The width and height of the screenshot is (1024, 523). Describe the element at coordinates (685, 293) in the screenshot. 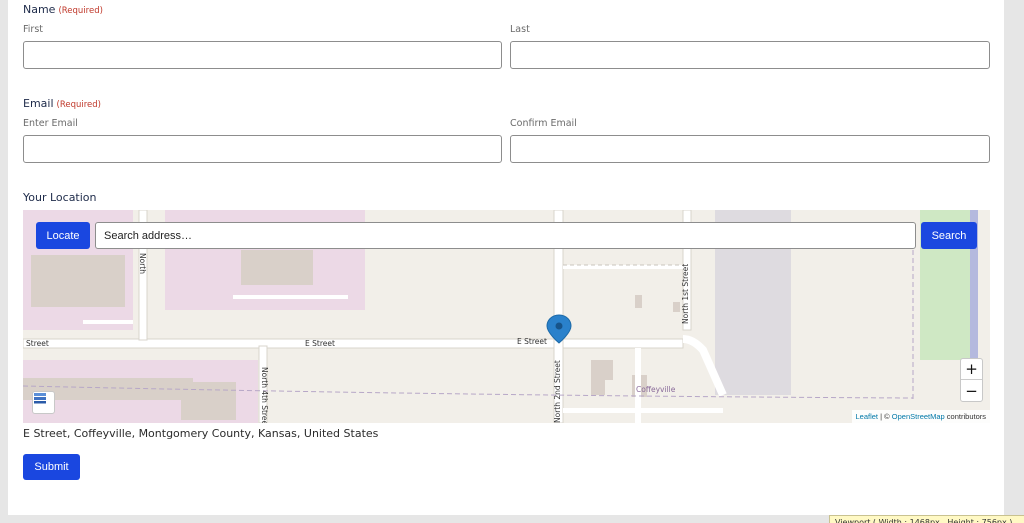

I see `street-label-north-1st: North 1st Street` at that location.